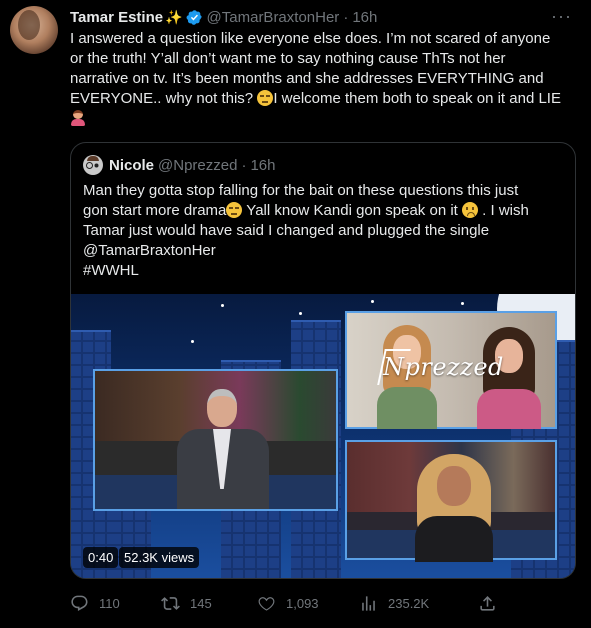  Describe the element at coordinates (266, 603) in the screenshot. I see `heart-icon` at that location.